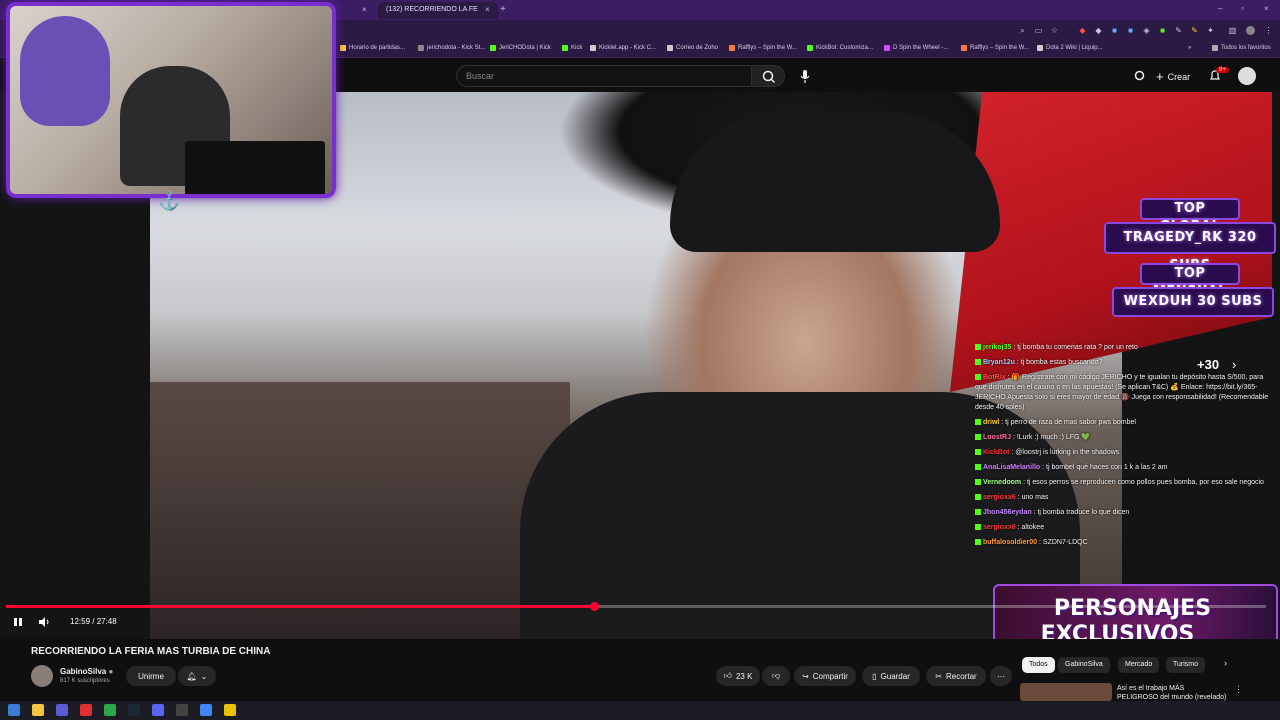 The height and width of the screenshot is (720, 1280). I want to click on extension-icon: ◈, so click(1146, 30).